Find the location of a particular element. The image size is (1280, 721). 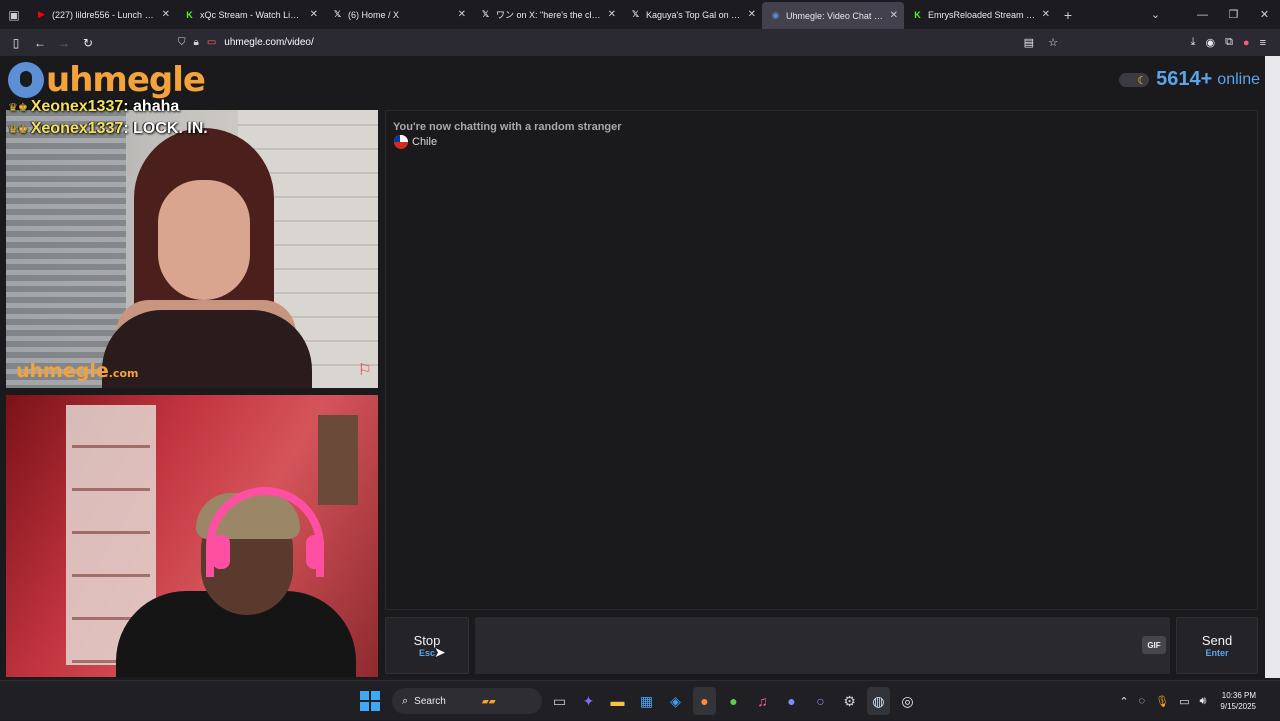

reader-view-icon: ▤ is located at coordinates (1029, 42).